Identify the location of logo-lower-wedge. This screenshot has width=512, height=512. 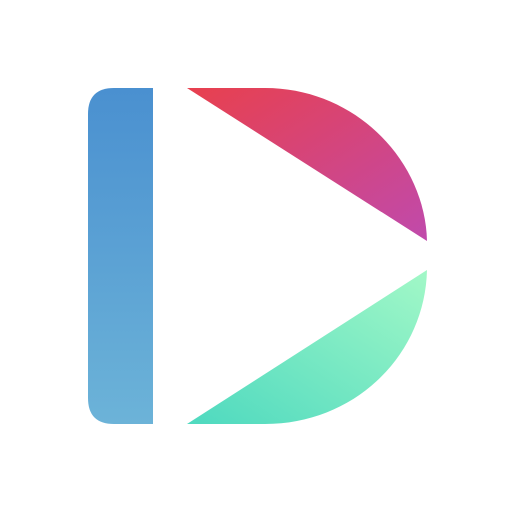
(307, 347).